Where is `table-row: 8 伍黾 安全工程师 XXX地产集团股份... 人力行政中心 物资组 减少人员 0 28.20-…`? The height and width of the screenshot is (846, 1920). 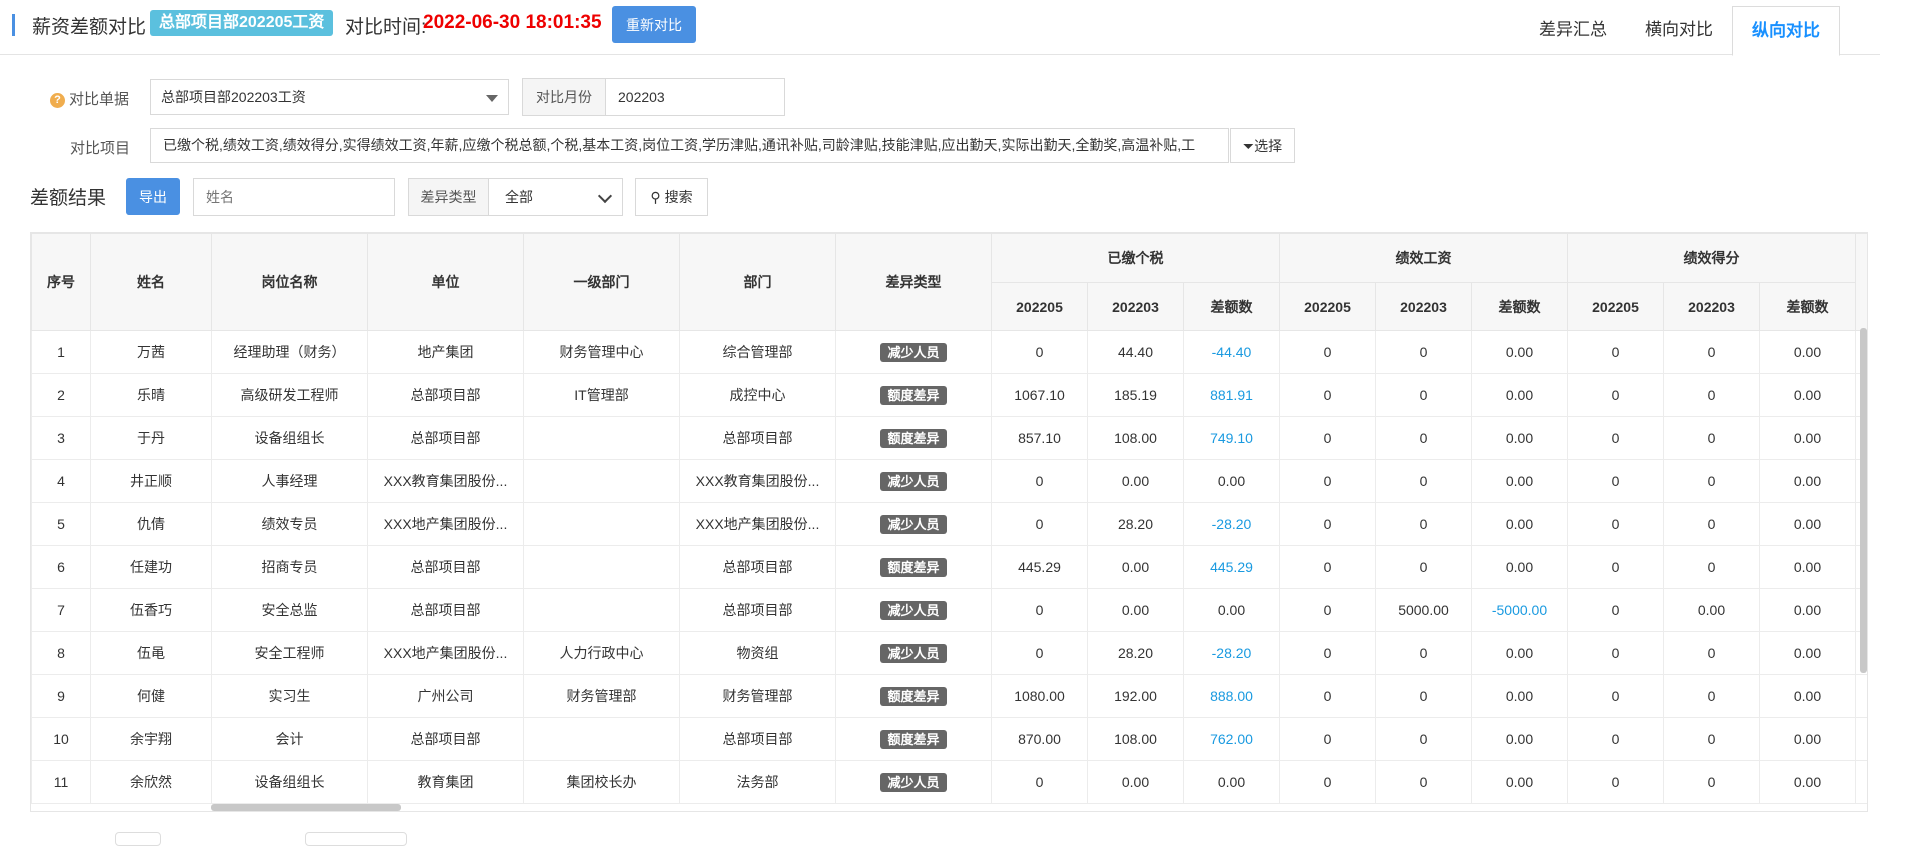 table-row: 8 伍黾 安全工程师 XXX地产集团股份... 人力行政中心 物资组 减少人员 0 28.20-… is located at coordinates (949, 653).